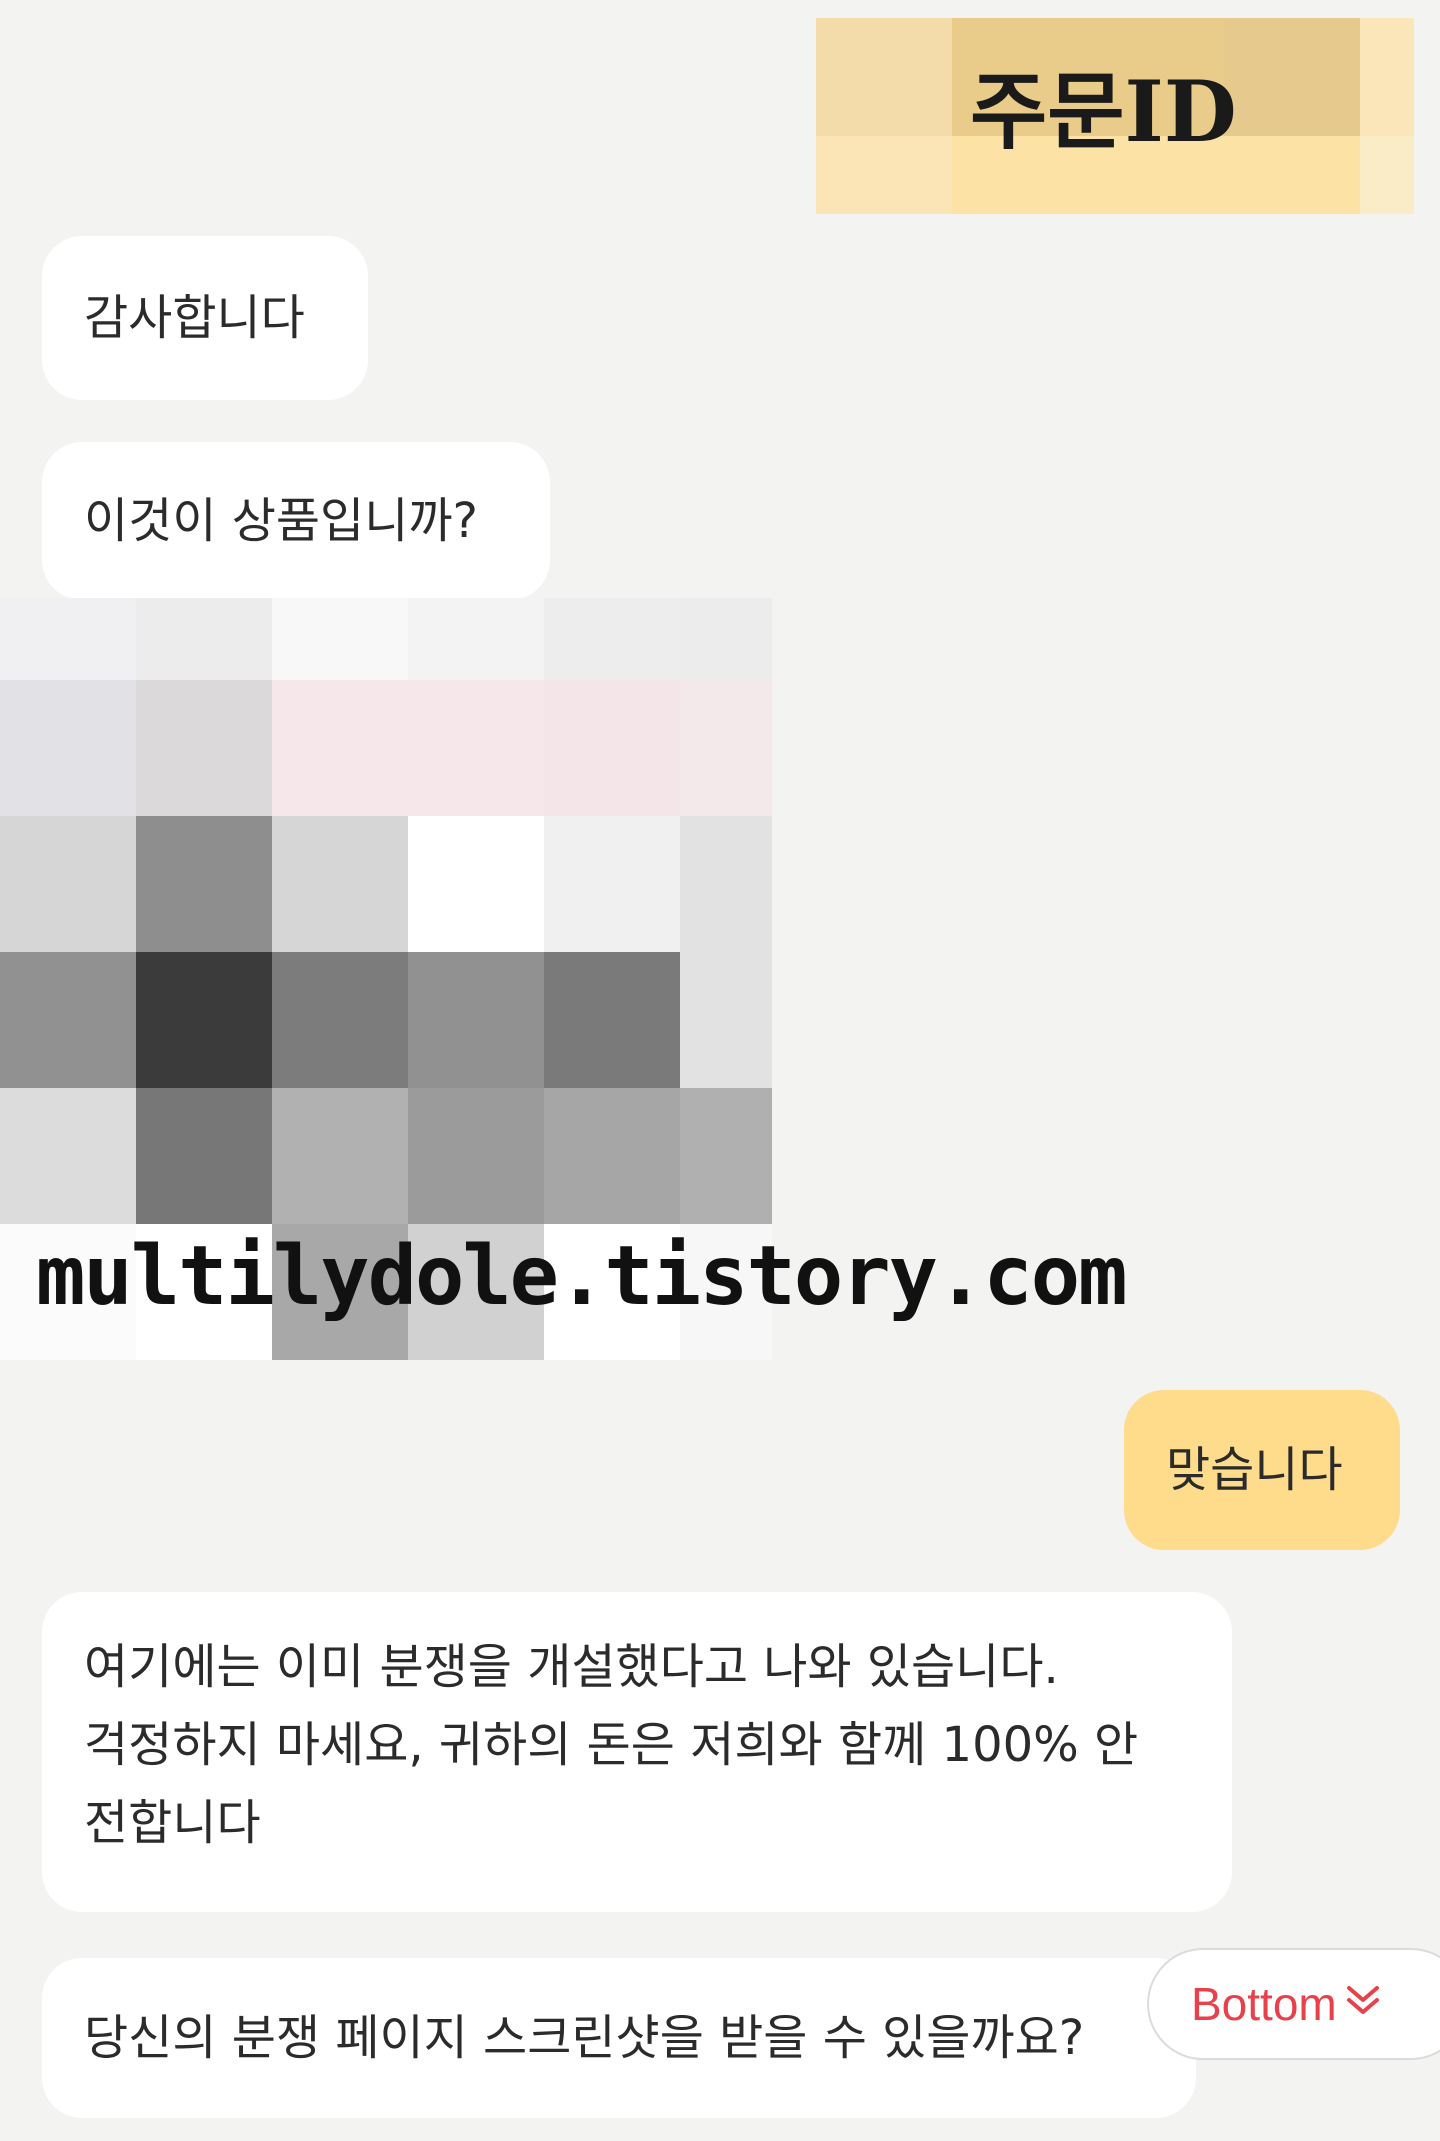  I want to click on message-bubble-thanks: 감사합니다, so click(205, 318).